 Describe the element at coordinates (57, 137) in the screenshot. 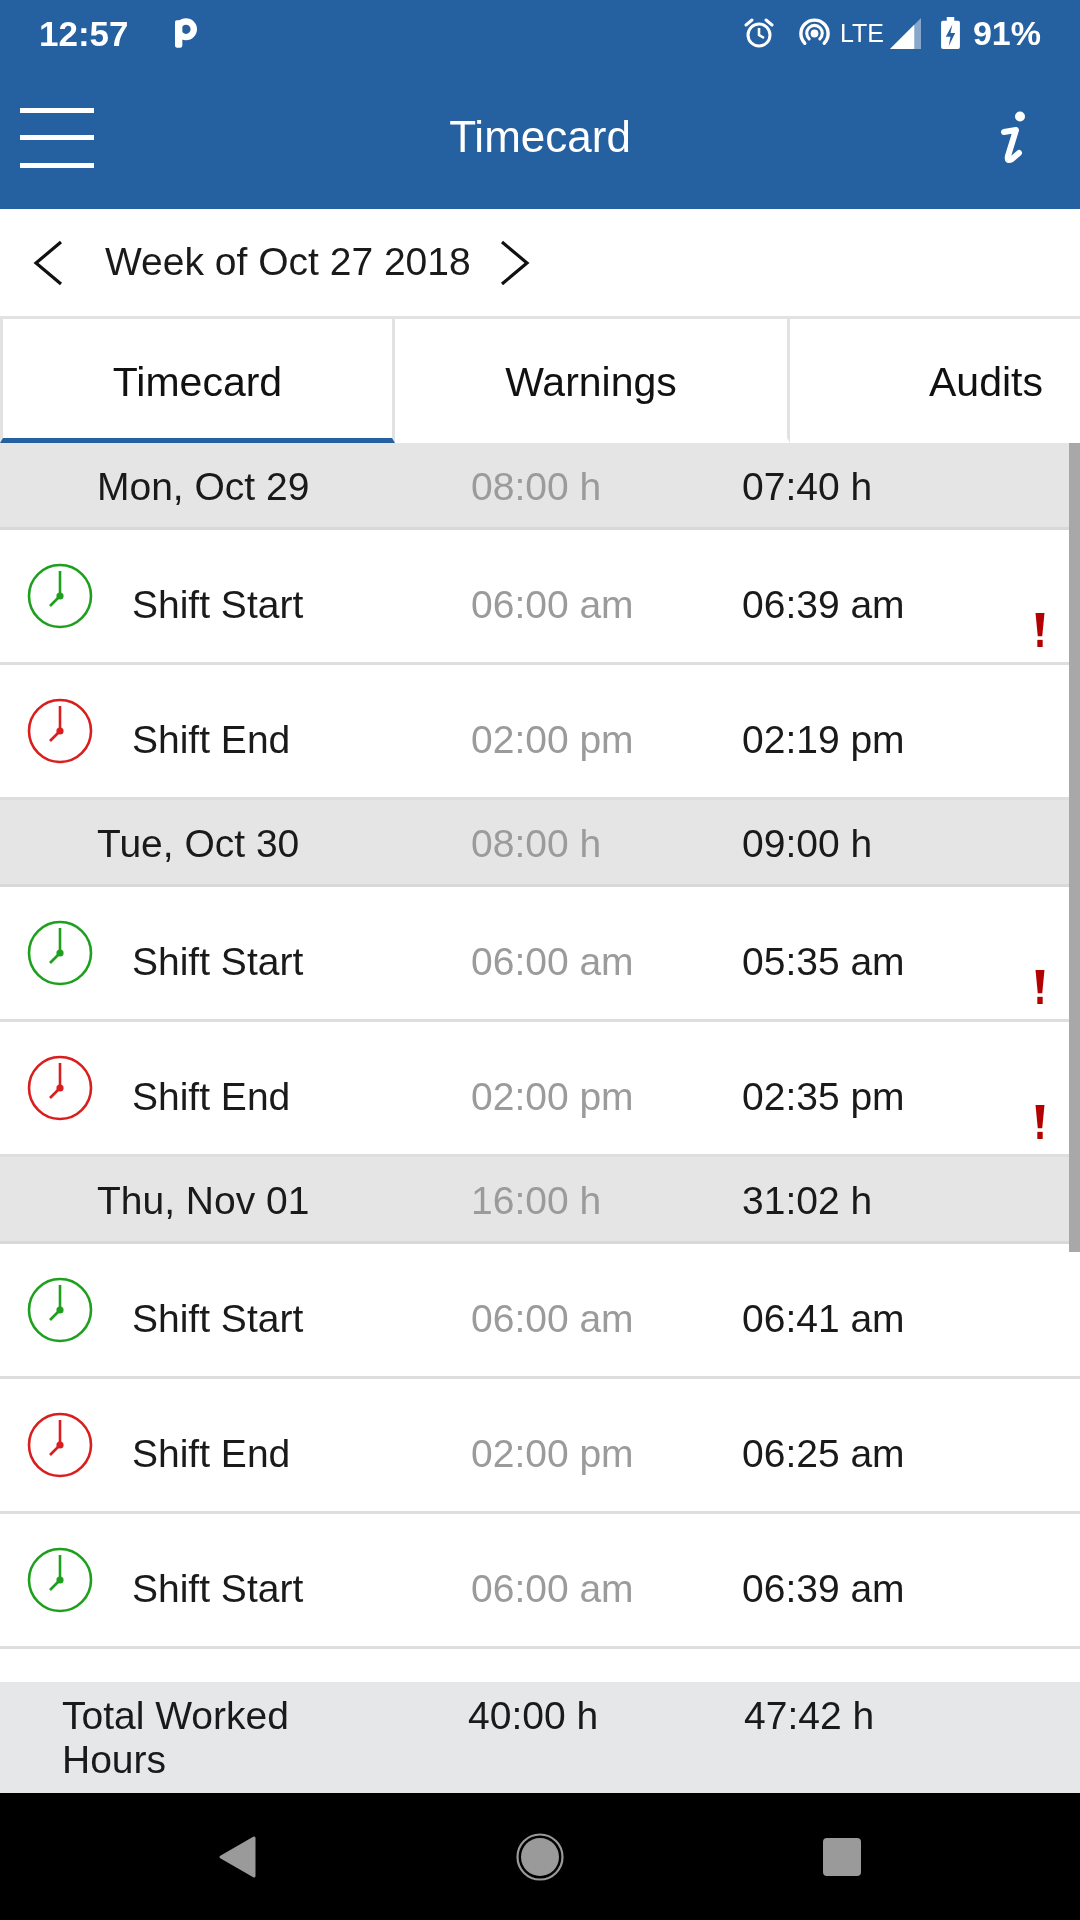

I see `menu-button` at that location.